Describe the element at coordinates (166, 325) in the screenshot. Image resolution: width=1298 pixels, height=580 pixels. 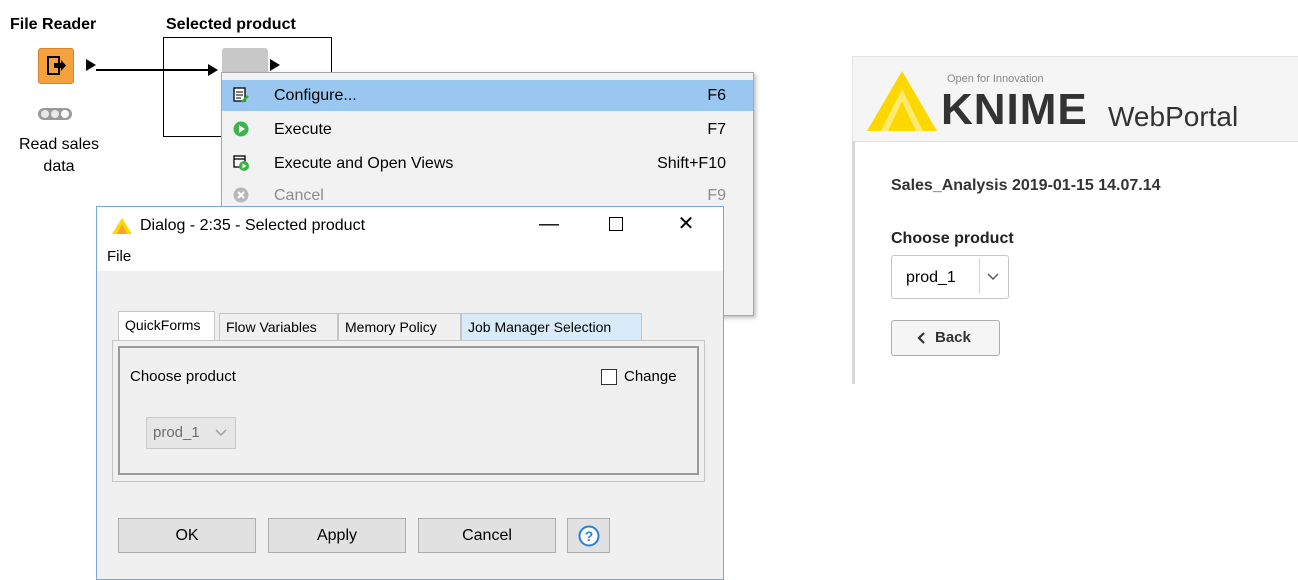
I see `tab-quickforms: QuickForms` at that location.